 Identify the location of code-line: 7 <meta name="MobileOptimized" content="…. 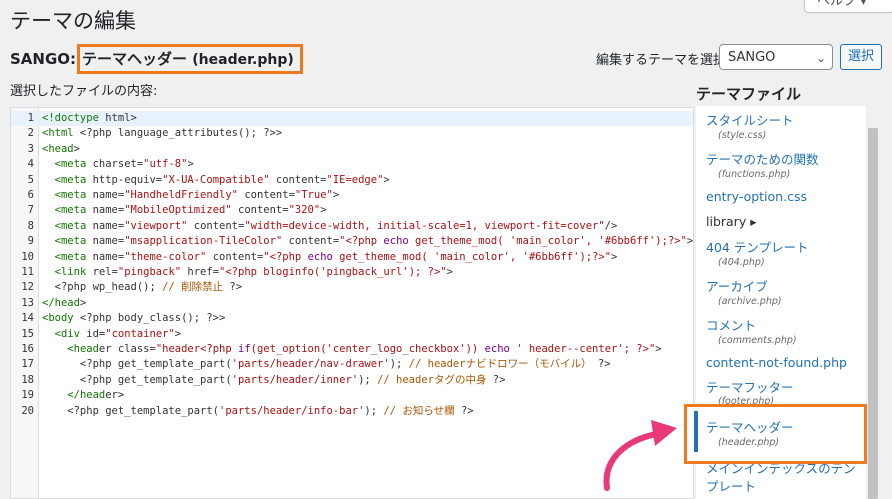
(352, 210).